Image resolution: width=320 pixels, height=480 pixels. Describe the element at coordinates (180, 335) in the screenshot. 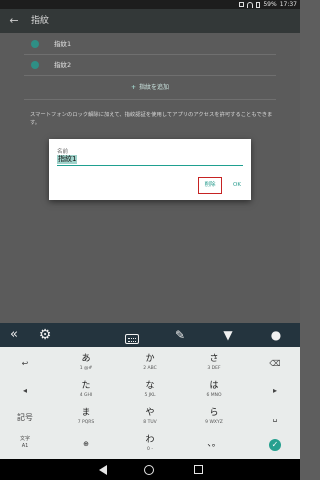

I see `memo-icon: ✎` at that location.